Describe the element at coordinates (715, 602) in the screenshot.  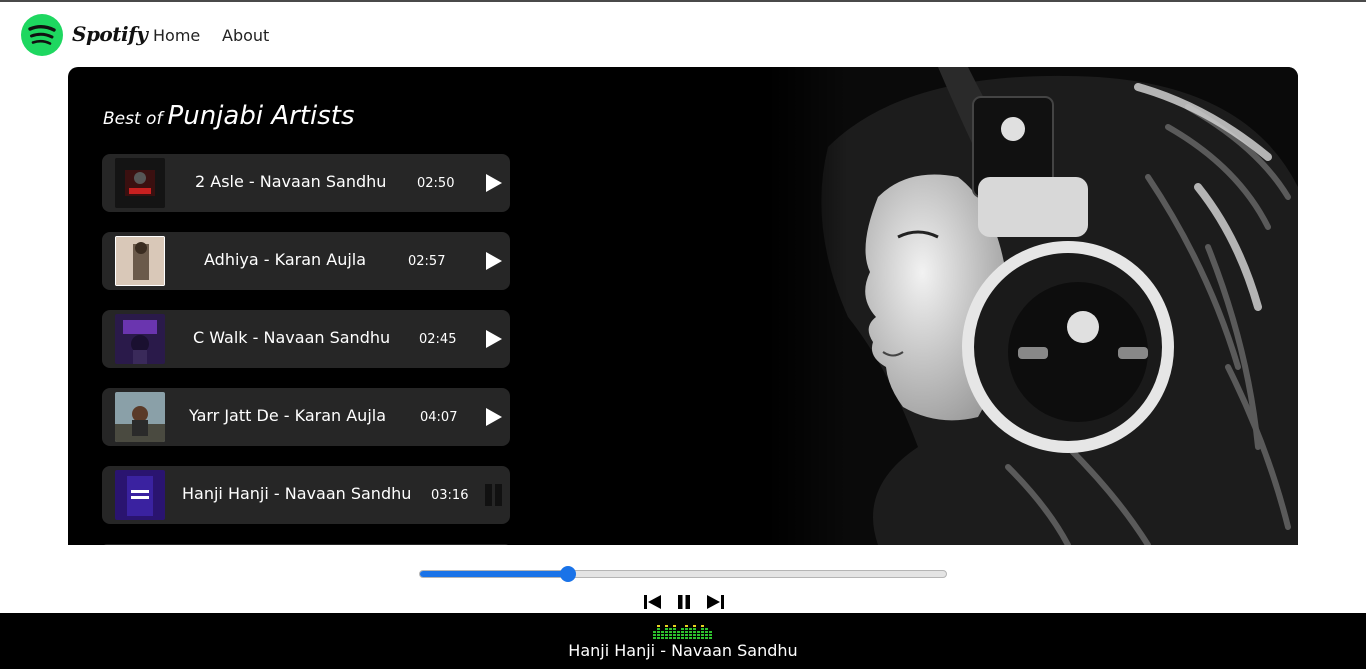
I see `next-icon` at that location.